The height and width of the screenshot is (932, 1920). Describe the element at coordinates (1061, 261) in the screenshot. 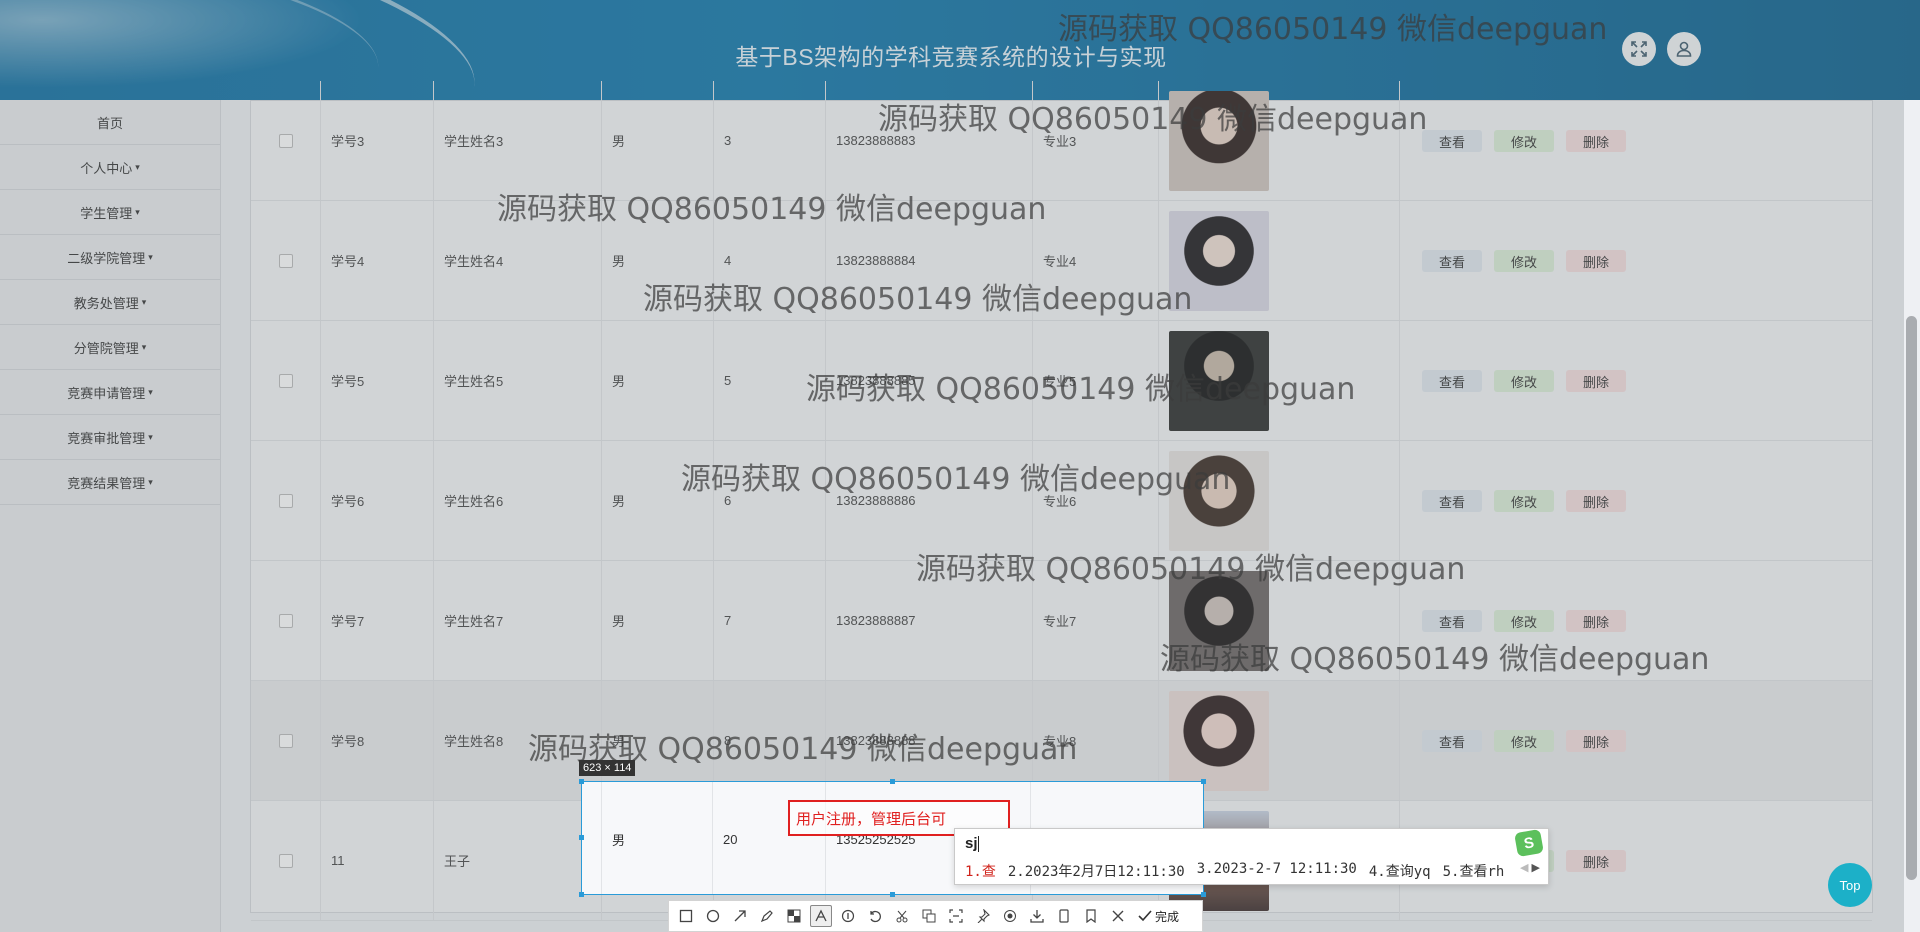

I see `table-row: 学号4 学生姓名4 男 4 13823888884 专业4 查看 修改 删除` at that location.